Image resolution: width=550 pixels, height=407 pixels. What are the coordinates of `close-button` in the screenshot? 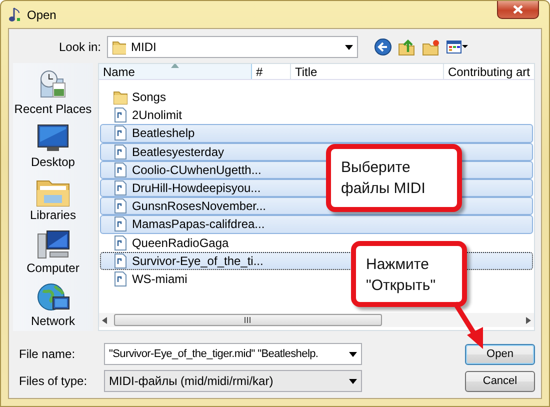 It's located at (518, 10).